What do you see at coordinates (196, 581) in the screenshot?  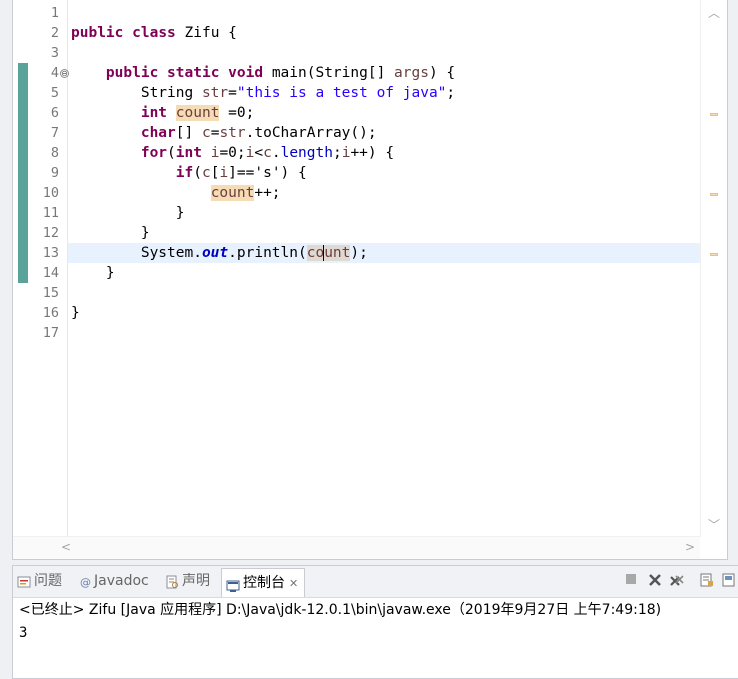 I see `tab-label: 声明` at bounding box center [196, 581].